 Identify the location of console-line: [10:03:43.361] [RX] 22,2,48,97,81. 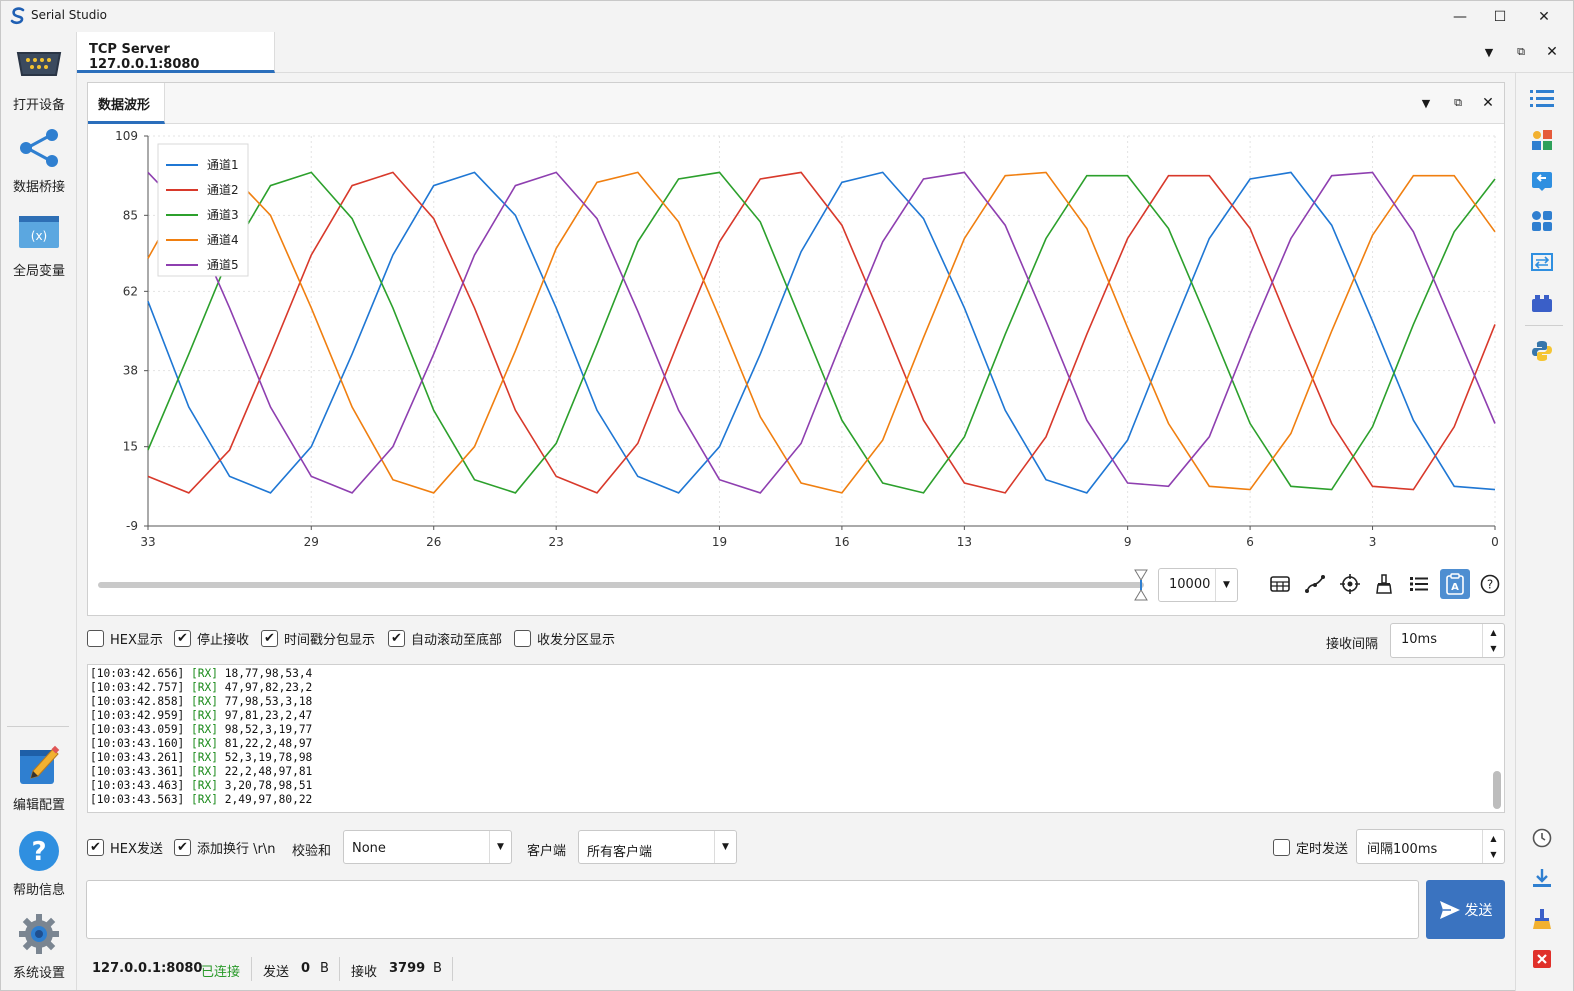
(796, 772).